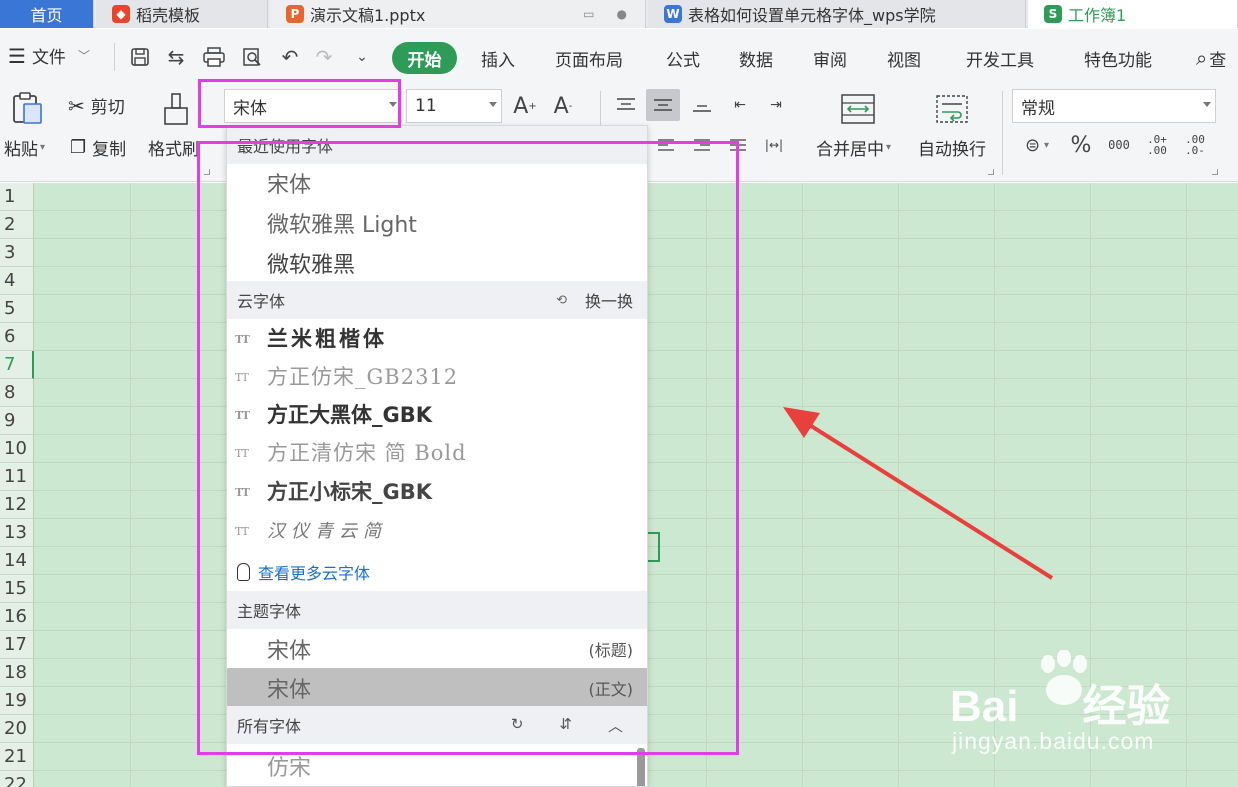 The image size is (1238, 787). I want to click on menu-developer: 开发工具, so click(1000, 58).